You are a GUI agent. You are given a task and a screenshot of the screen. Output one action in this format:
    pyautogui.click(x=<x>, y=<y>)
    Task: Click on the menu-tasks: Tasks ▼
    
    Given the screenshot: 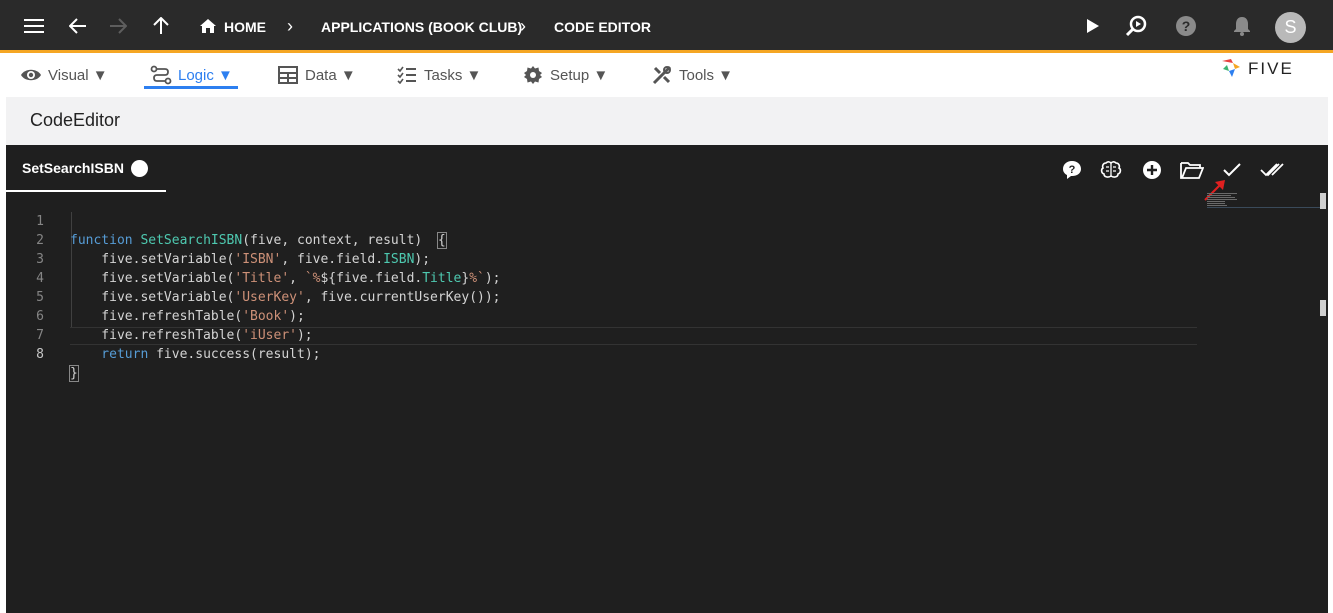 What is the action you would take?
    pyautogui.click(x=438, y=75)
    